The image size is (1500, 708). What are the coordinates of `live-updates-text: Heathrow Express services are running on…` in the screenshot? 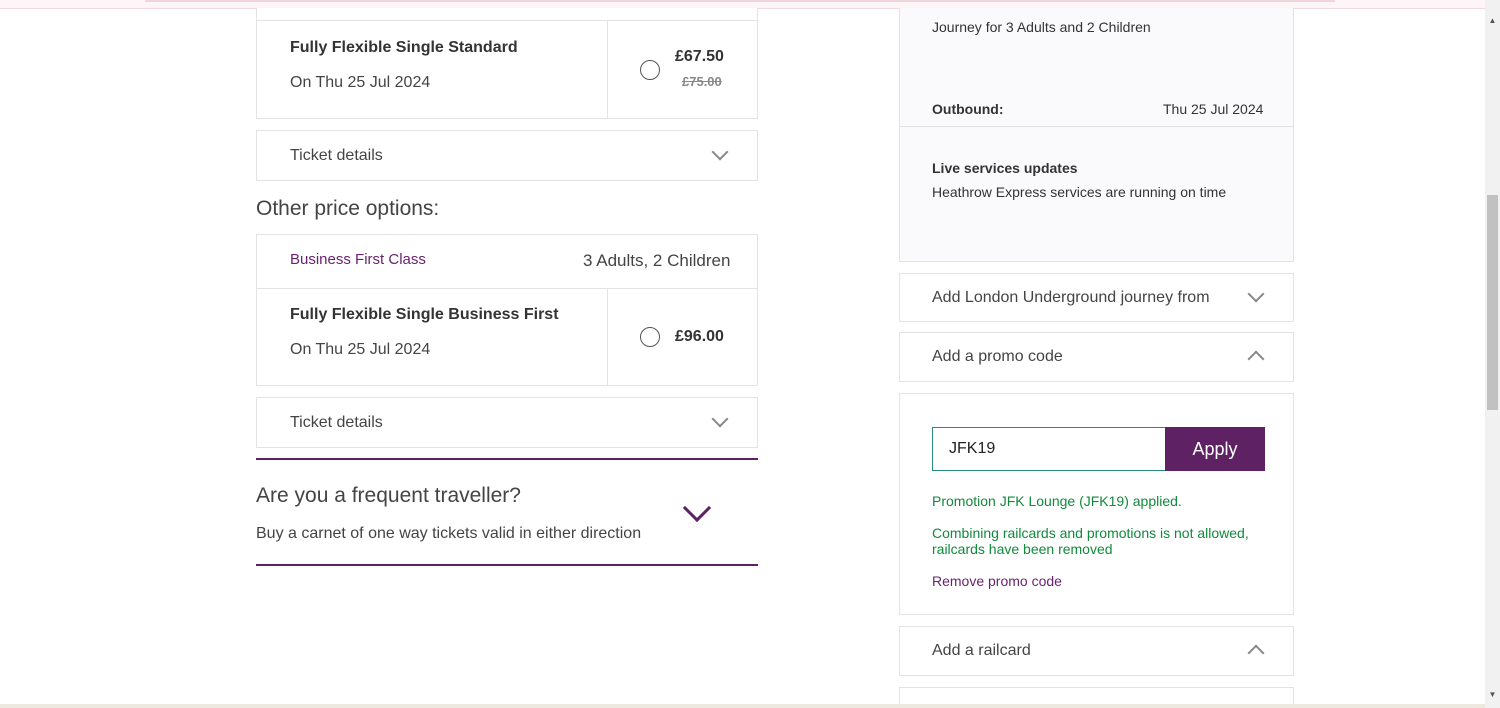 It's located at (1079, 192).